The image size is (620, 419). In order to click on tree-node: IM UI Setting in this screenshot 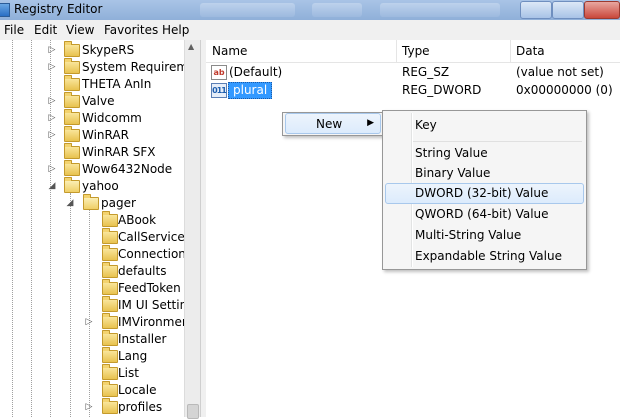, I will do `click(97, 305)`.